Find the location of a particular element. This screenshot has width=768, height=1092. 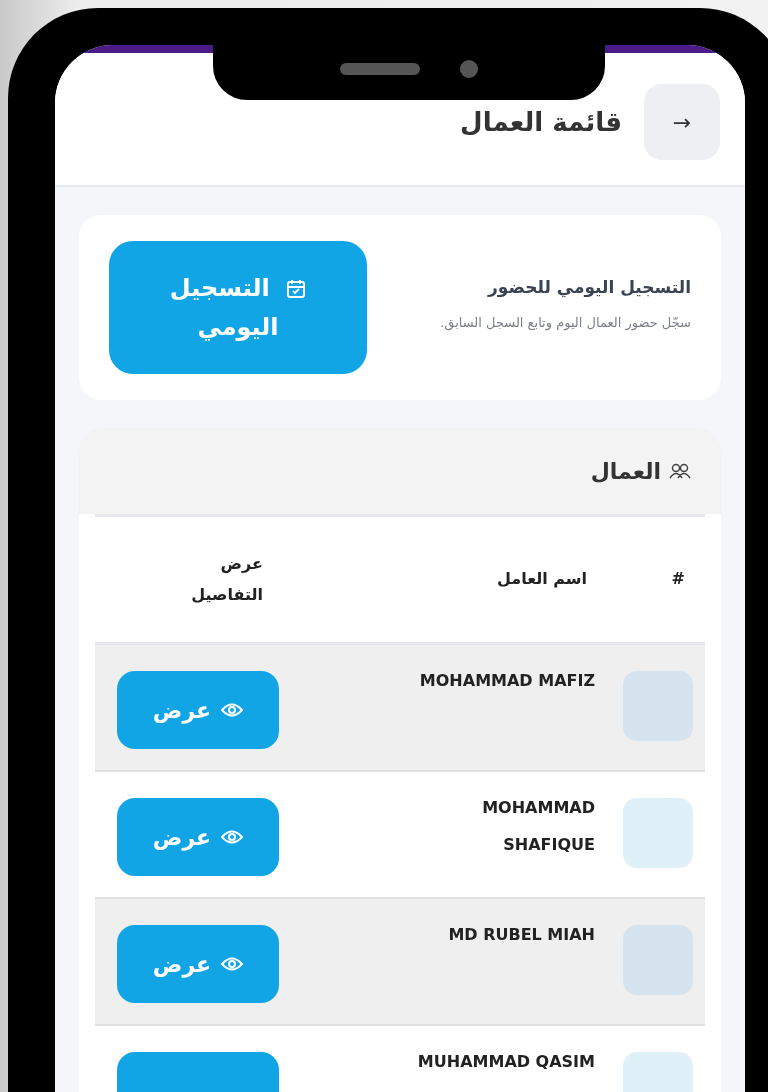

column-header: عرض التفاصيل is located at coordinates (227, 579).